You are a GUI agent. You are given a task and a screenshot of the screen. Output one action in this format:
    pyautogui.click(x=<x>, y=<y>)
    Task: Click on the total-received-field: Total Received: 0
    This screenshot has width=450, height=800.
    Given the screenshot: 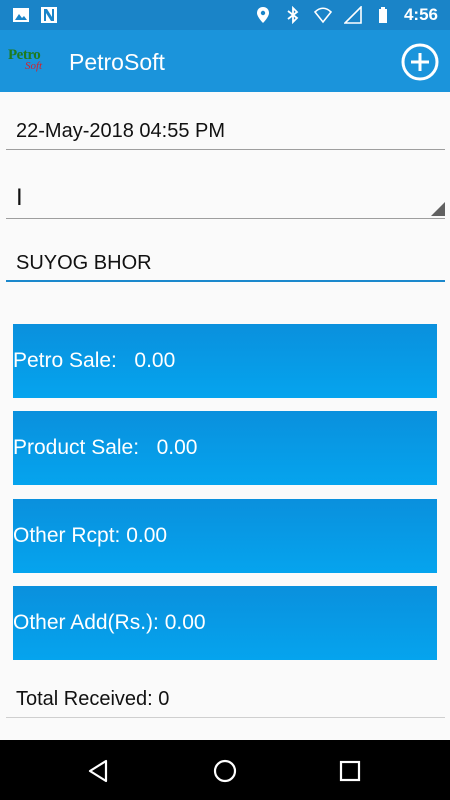 What is the action you would take?
    pyautogui.click(x=225, y=700)
    